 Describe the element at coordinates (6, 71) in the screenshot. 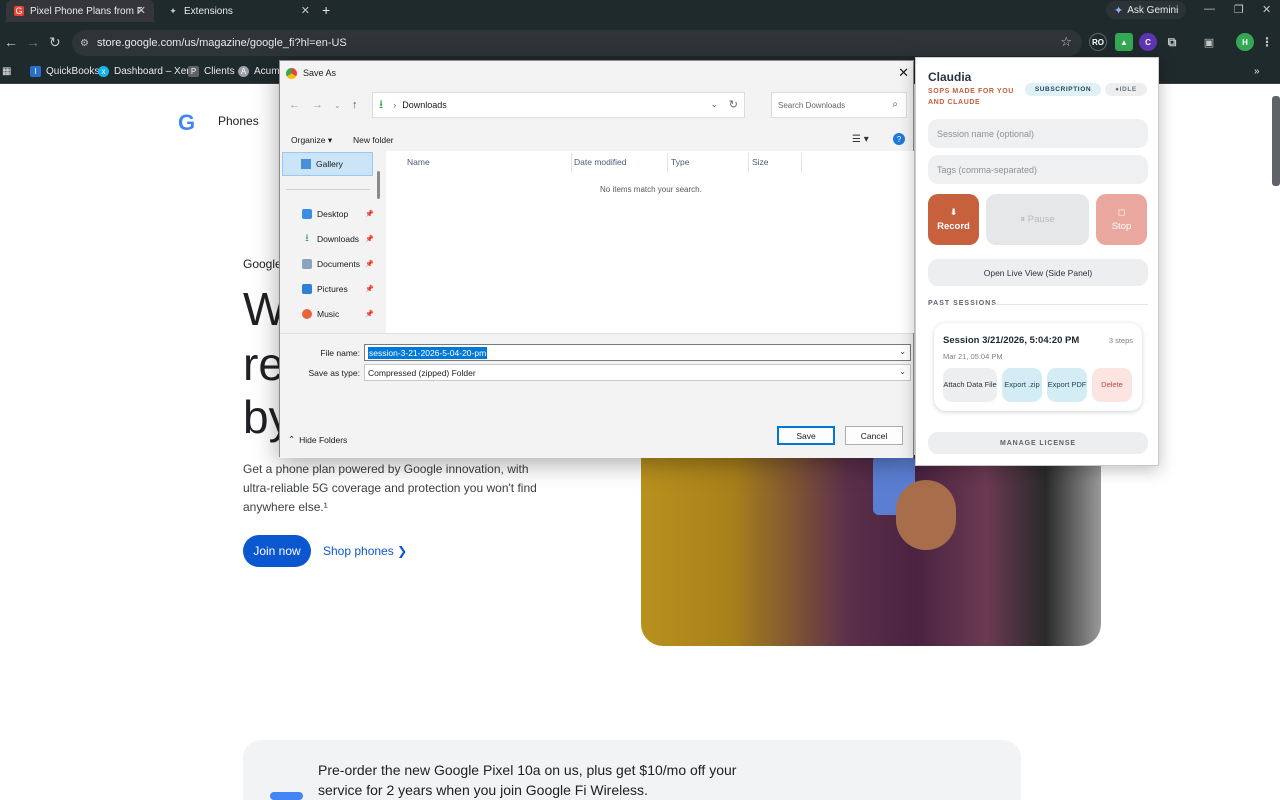

I see `apps-grid-icon: ▦` at that location.